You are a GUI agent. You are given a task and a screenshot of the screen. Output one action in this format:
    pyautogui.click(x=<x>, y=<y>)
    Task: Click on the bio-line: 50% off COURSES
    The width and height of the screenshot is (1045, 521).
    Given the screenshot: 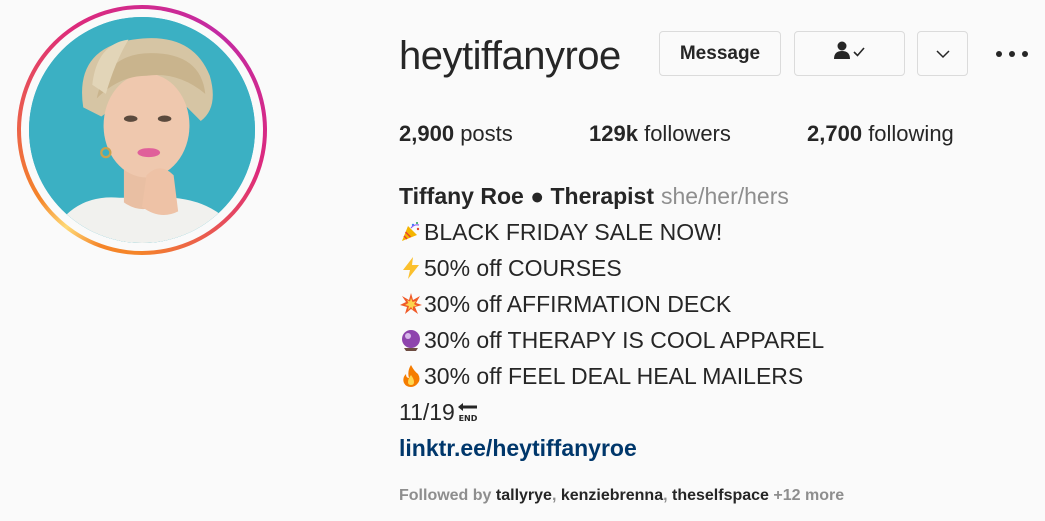 What is the action you would take?
    pyautogui.click(x=719, y=268)
    